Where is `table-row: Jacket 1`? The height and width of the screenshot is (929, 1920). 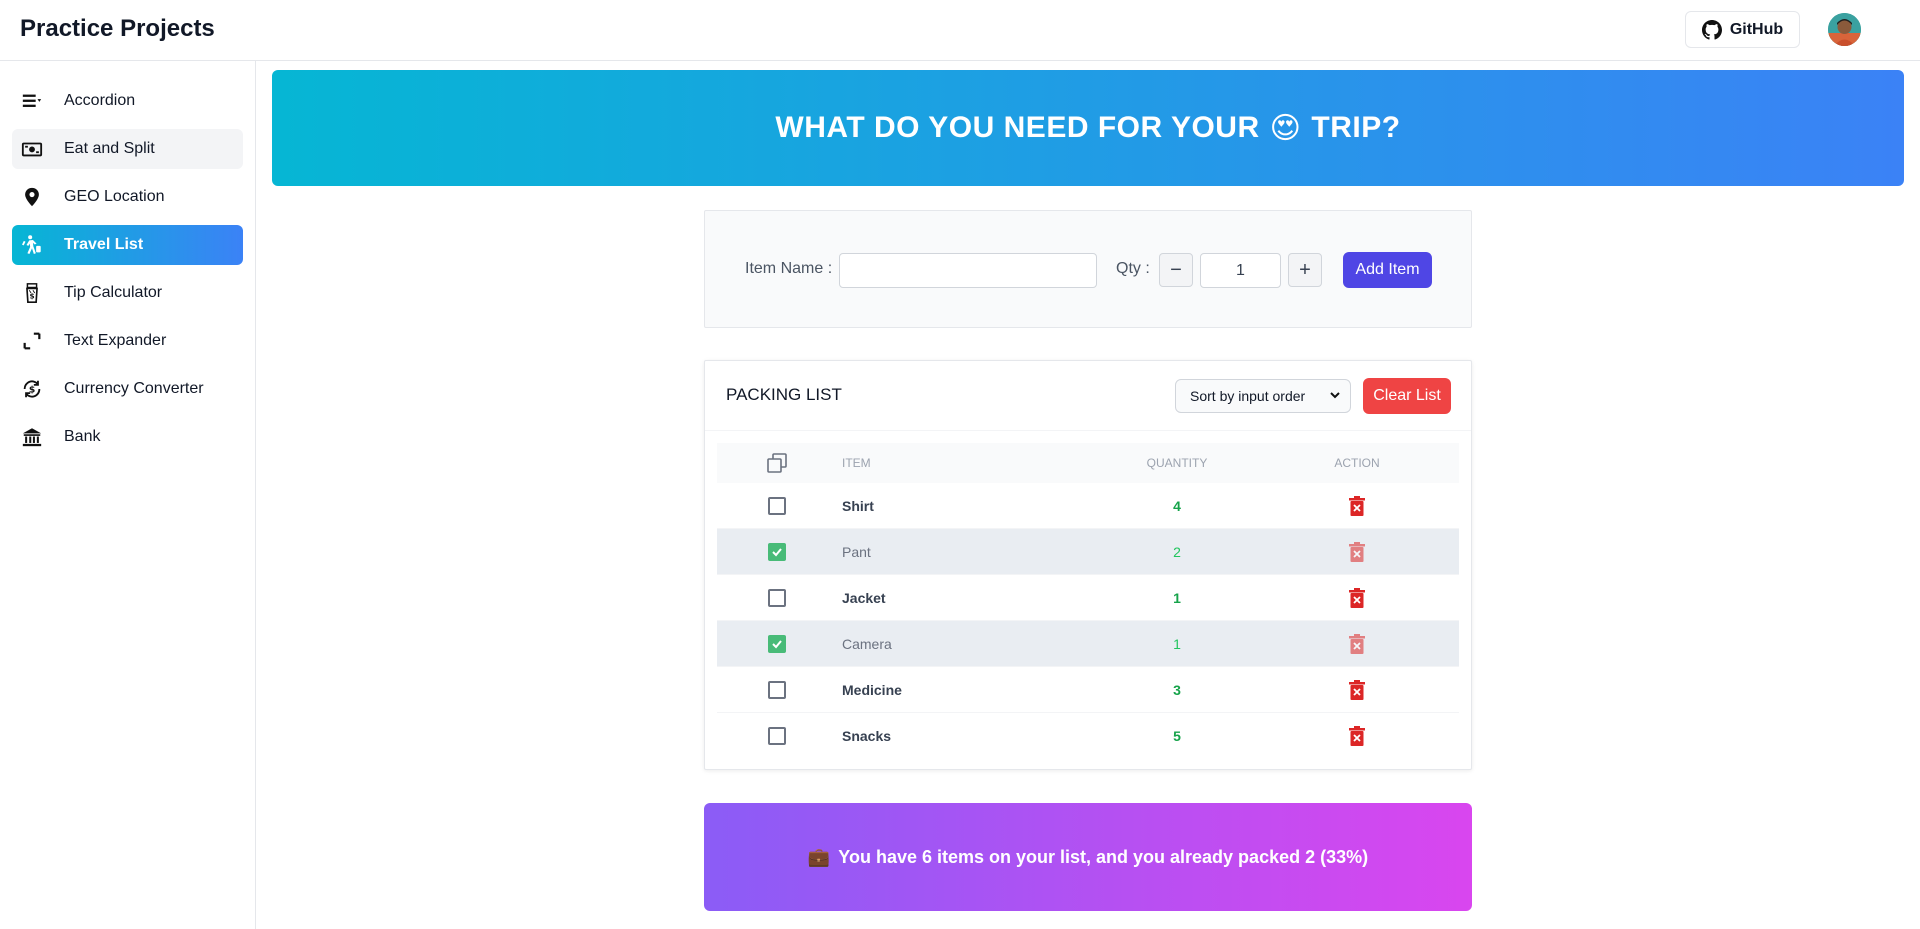 table-row: Jacket 1 is located at coordinates (1088, 598).